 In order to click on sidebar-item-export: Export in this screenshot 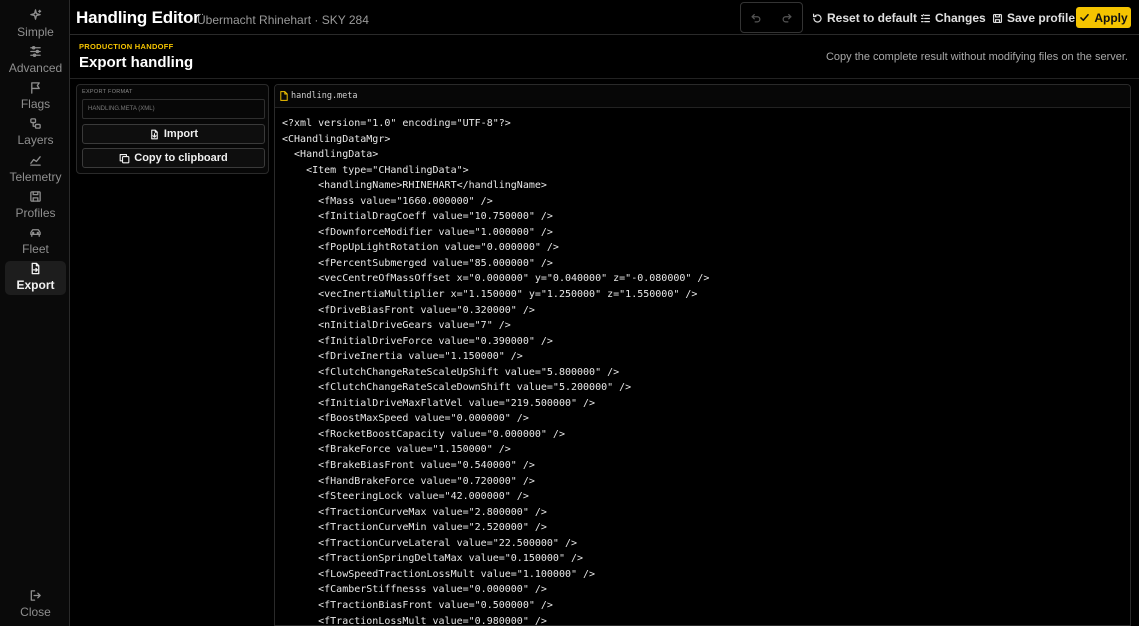, I will do `click(35, 278)`.